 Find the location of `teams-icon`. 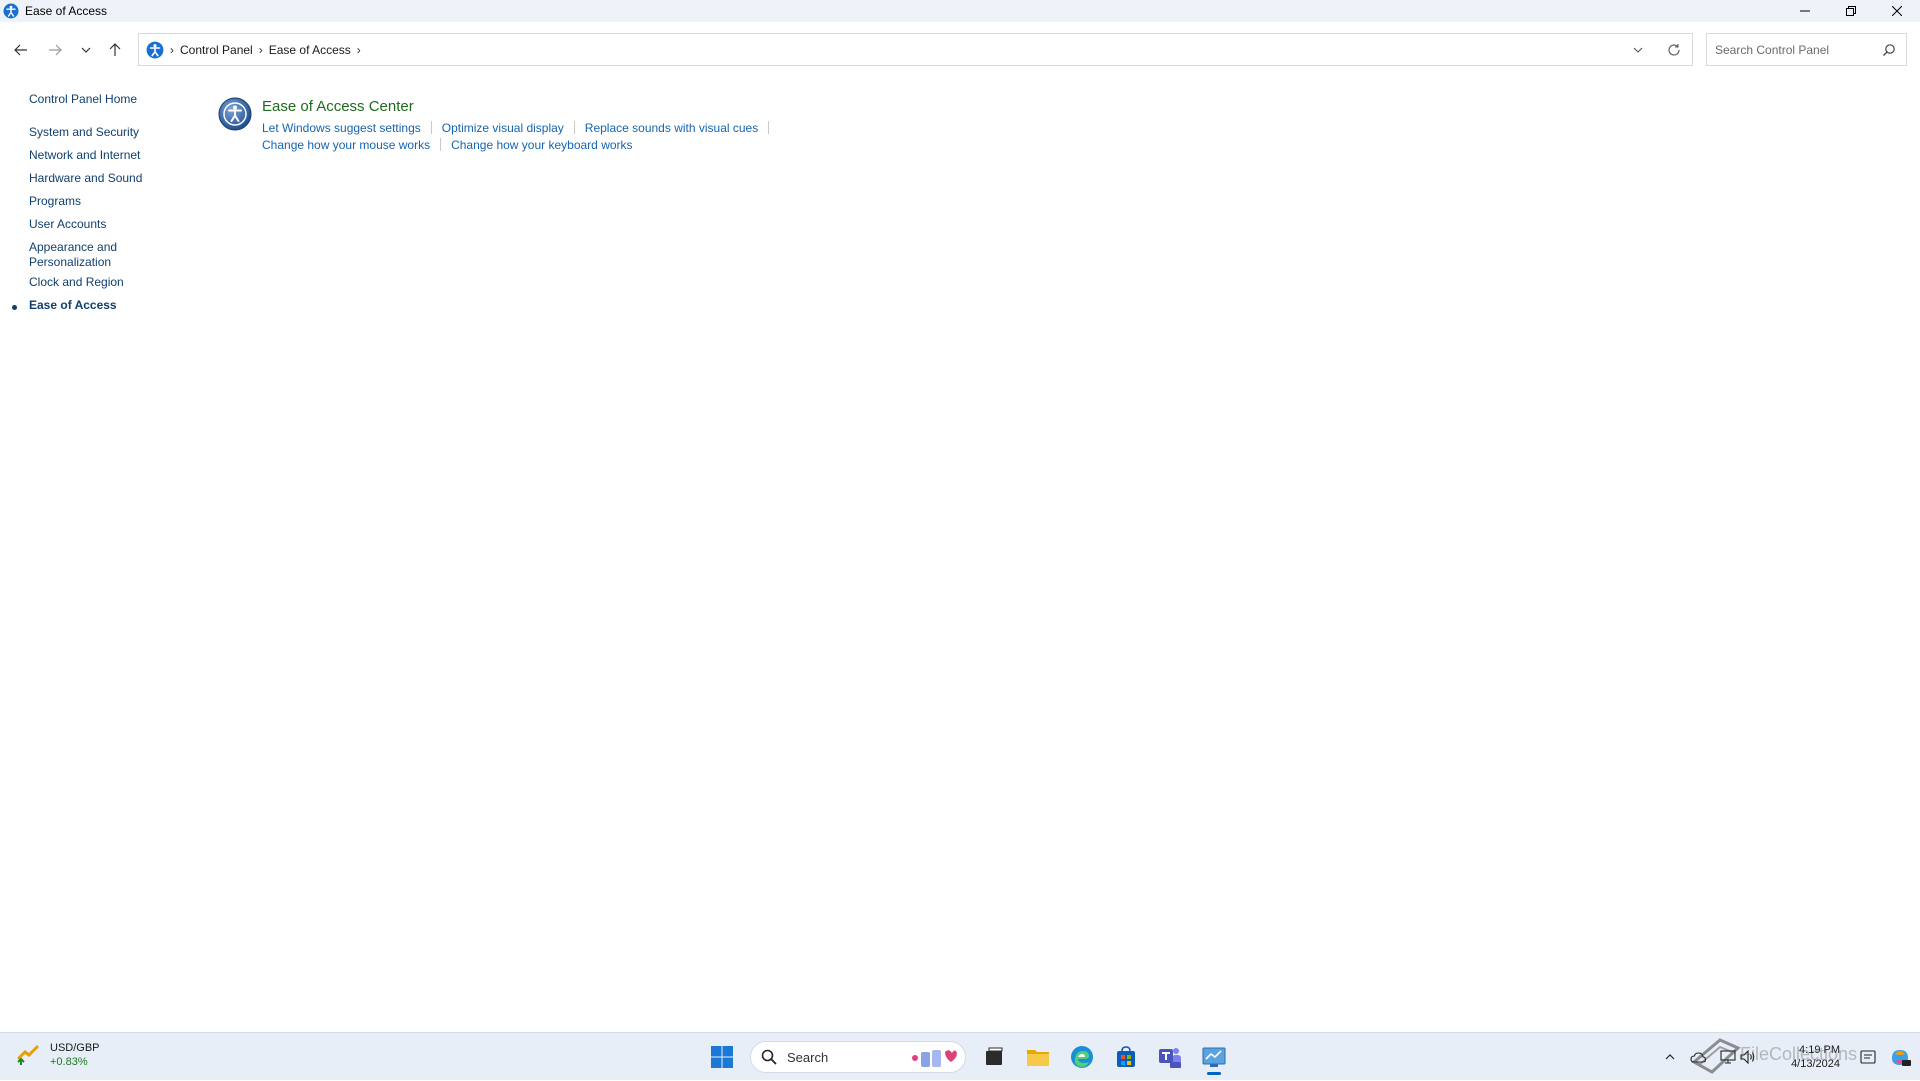

teams-icon is located at coordinates (1170, 1058).